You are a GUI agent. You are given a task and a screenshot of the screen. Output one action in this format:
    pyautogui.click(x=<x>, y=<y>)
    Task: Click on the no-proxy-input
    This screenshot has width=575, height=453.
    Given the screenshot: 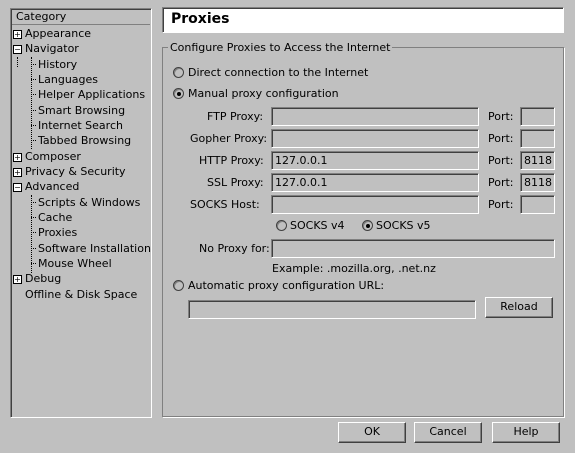 What is the action you would take?
    pyautogui.click(x=413, y=248)
    